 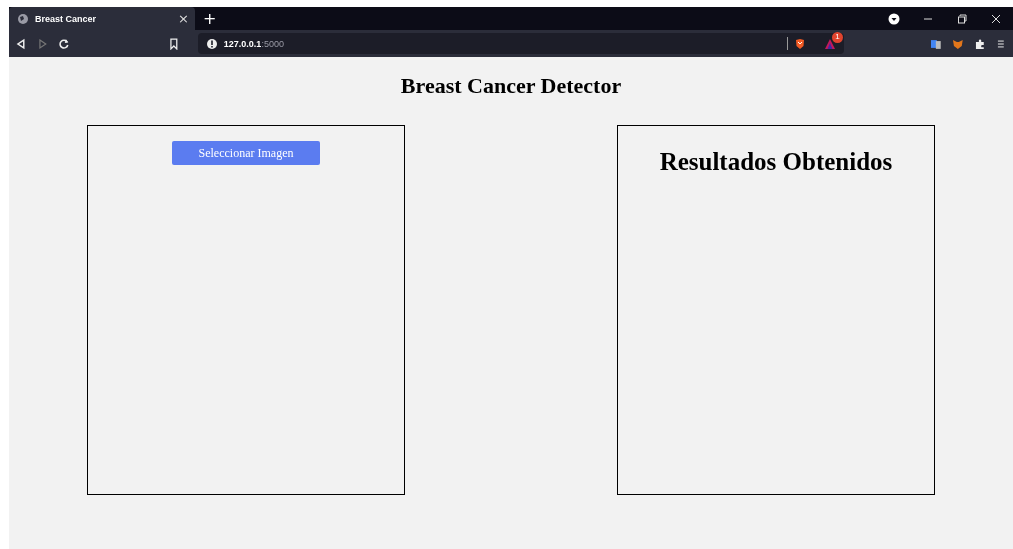 What do you see at coordinates (242, 43) in the screenshot?
I see `url-host: 127.0.0.1` at bounding box center [242, 43].